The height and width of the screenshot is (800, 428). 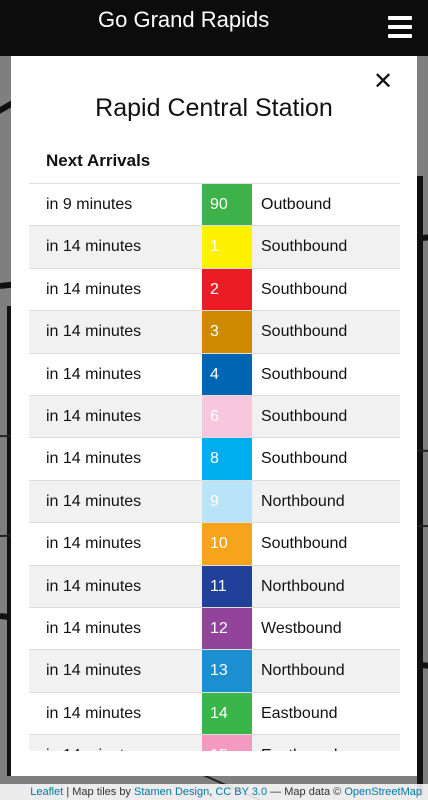 I want to click on arrival-row: in 14 minutes 3 Southbound, so click(x=214, y=332).